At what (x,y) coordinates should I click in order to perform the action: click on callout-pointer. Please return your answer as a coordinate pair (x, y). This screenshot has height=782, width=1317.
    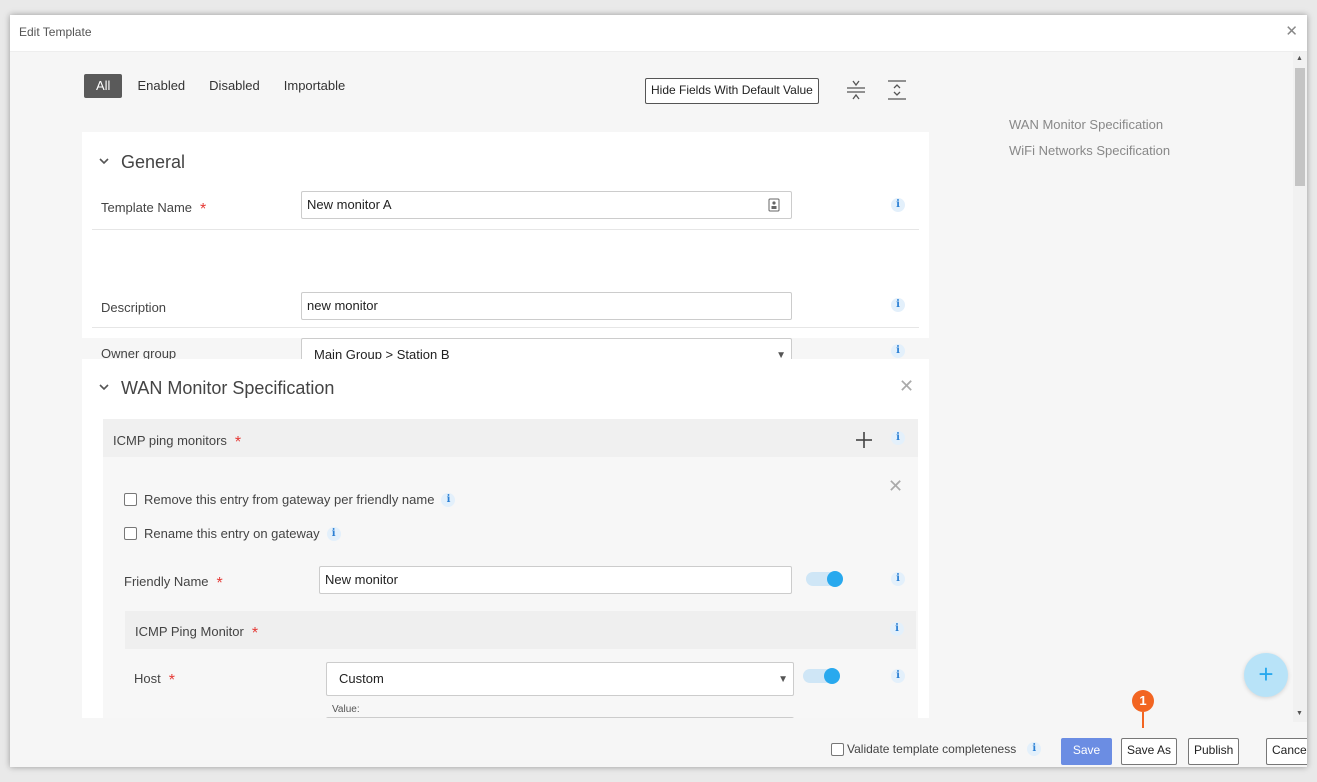
    Looking at the image, I should click on (1143, 720).